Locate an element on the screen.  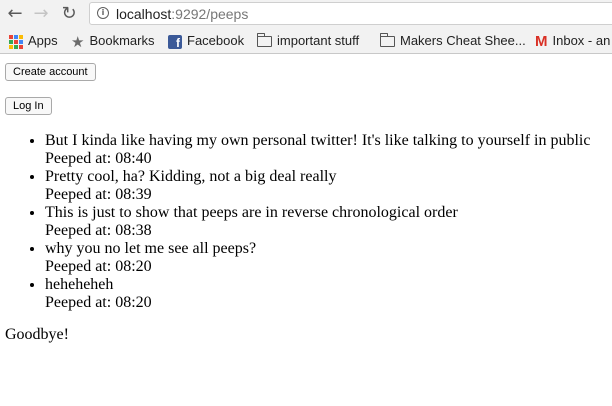
star-icon: ★ is located at coordinates (78, 41).